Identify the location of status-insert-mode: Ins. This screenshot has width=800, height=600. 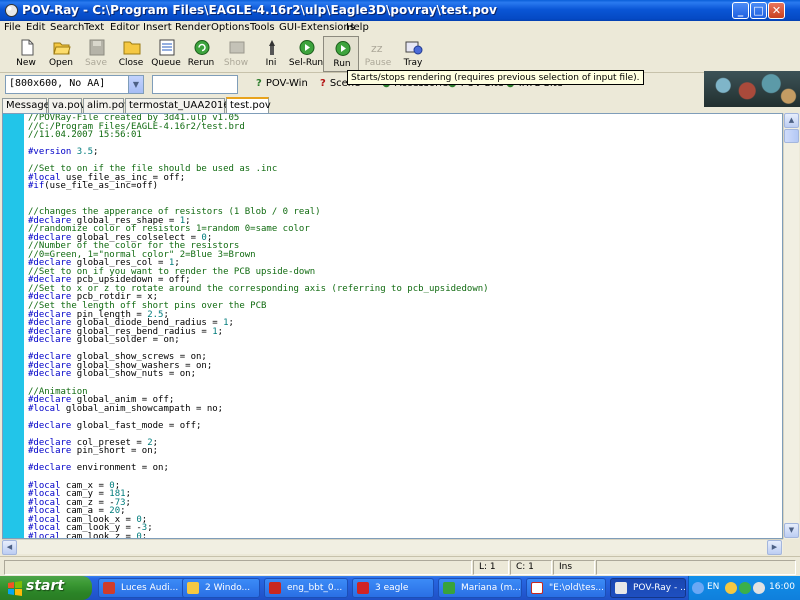
(574, 567).